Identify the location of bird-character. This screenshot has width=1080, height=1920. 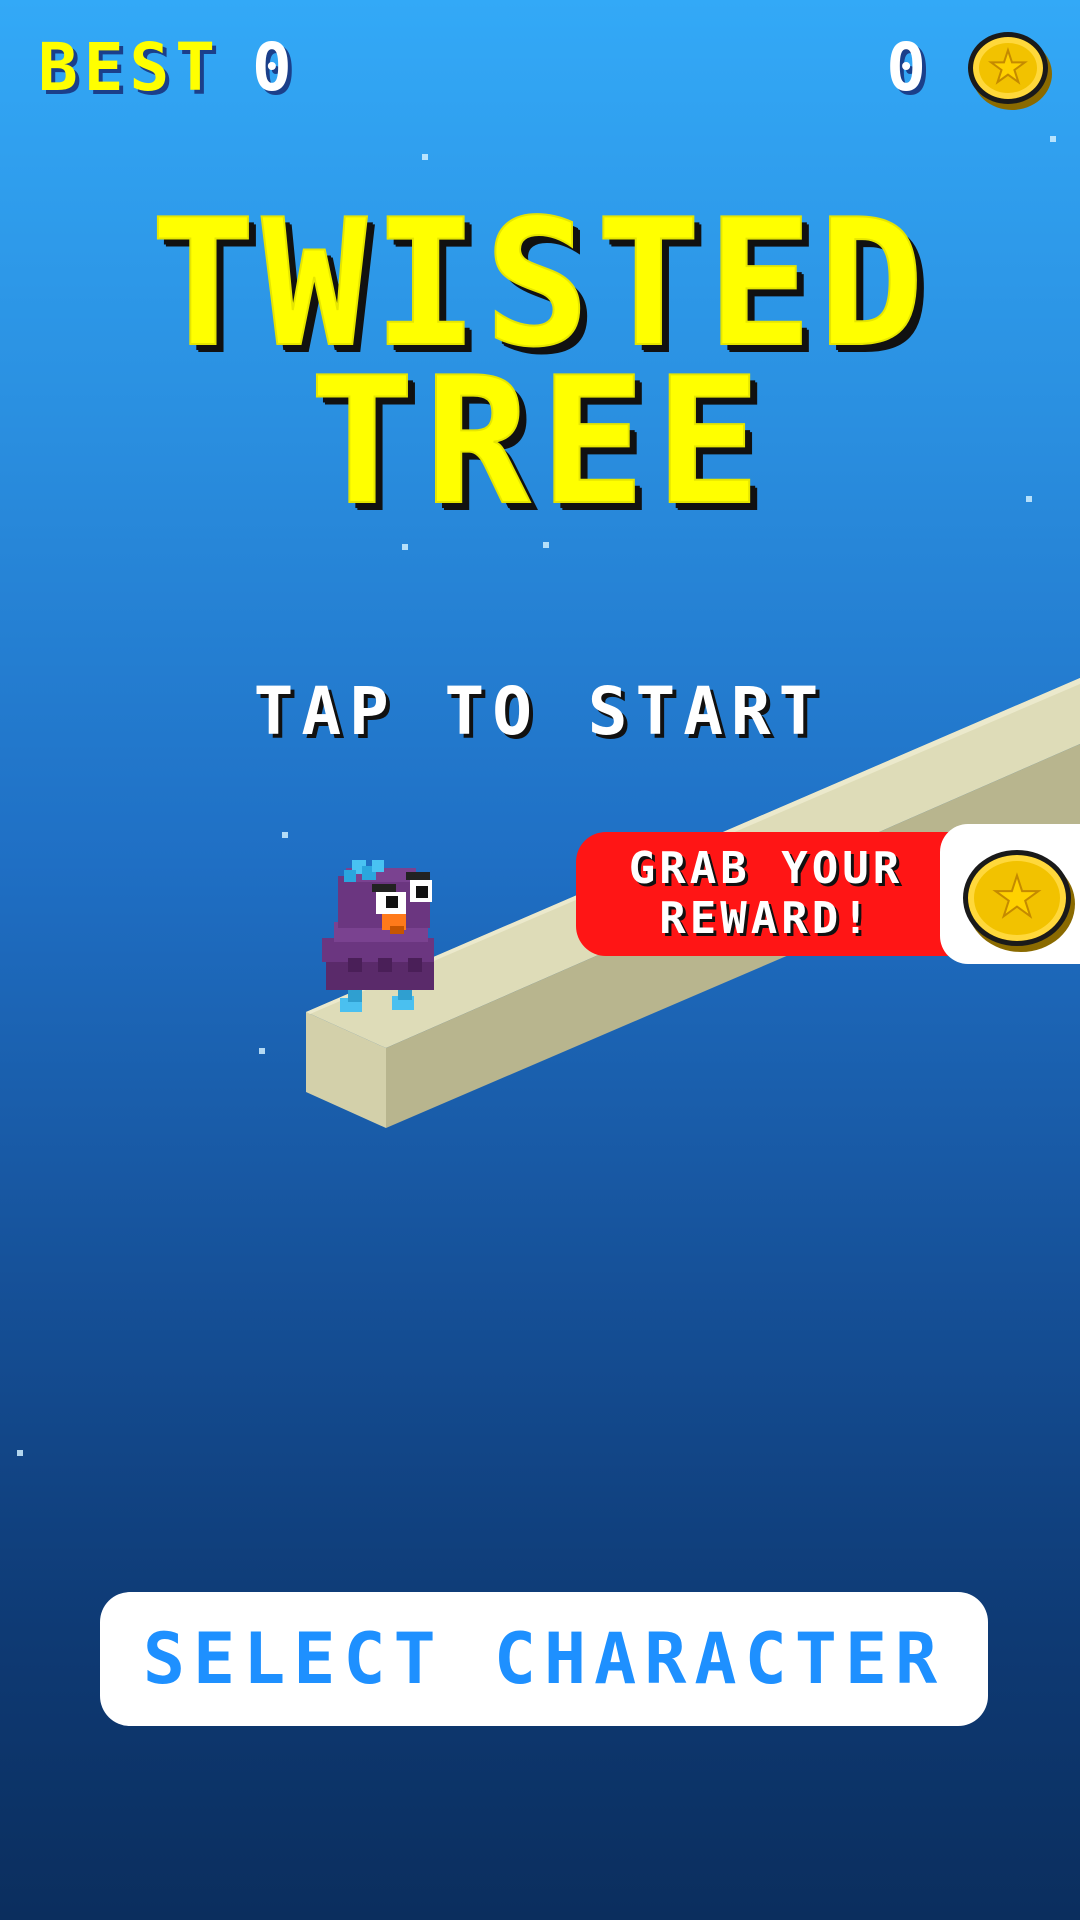
(378, 936).